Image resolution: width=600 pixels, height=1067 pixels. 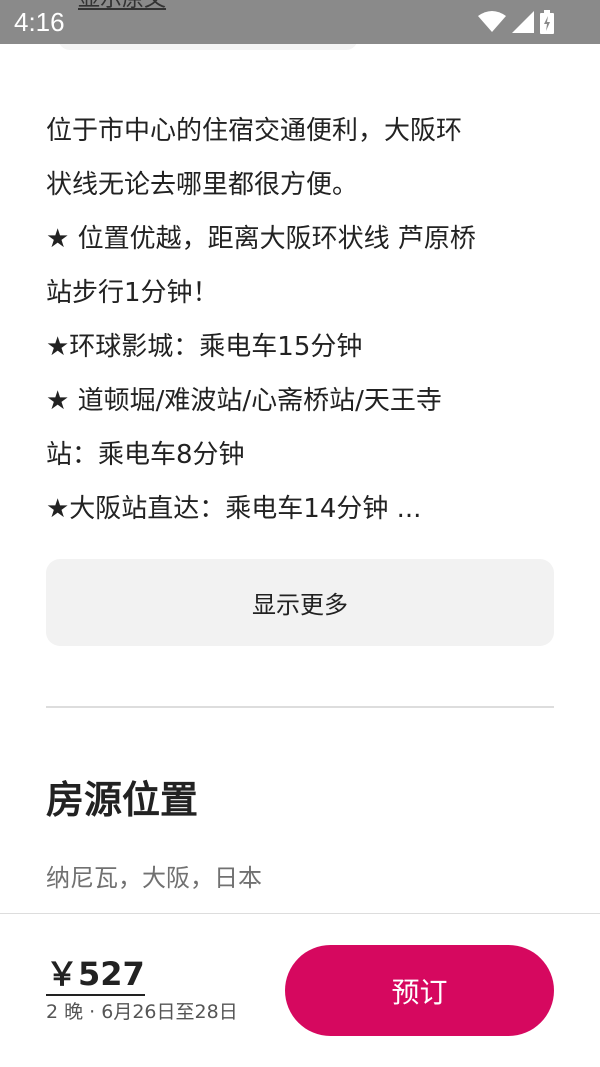 I want to click on status-icons, so click(x=516, y=22).